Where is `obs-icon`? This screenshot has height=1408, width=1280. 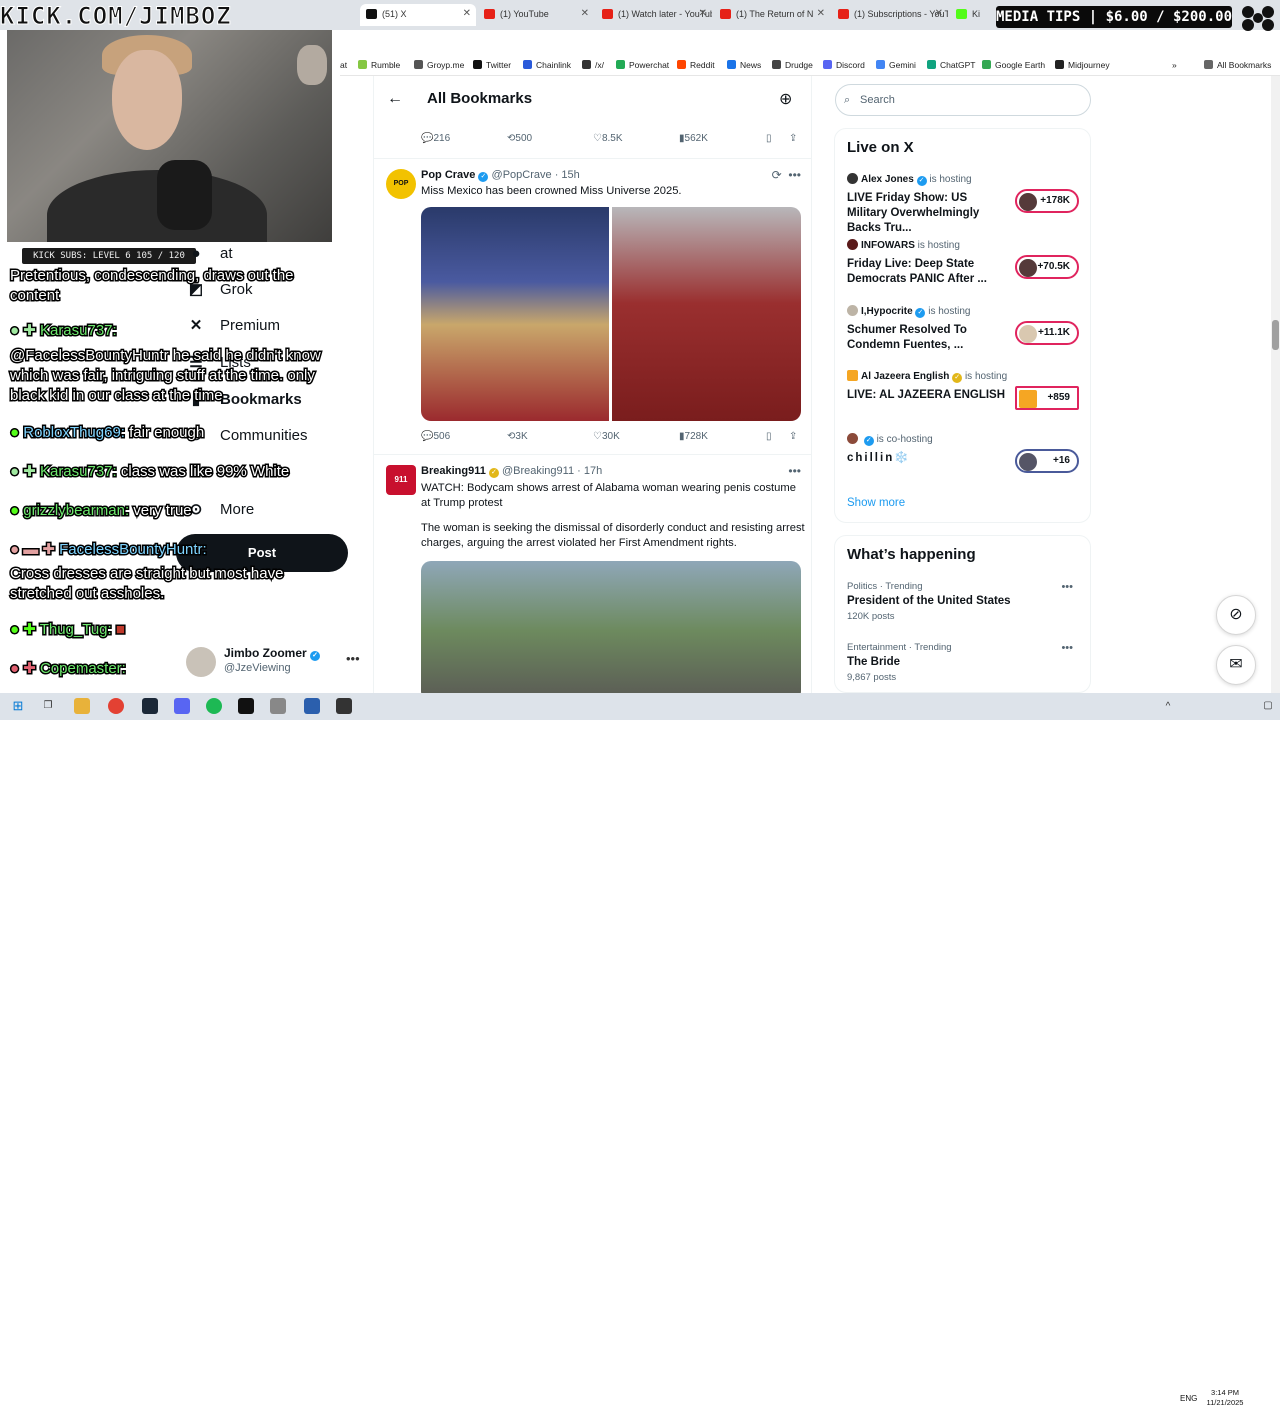 obs-icon is located at coordinates (344, 706).